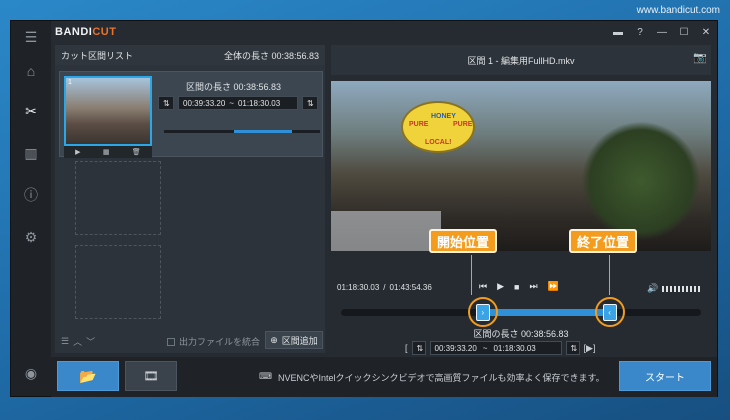 The width and height of the screenshot is (730, 420). What do you see at coordinates (263, 131) in the screenshot?
I see `clip-segment-fill` at bounding box center [263, 131].